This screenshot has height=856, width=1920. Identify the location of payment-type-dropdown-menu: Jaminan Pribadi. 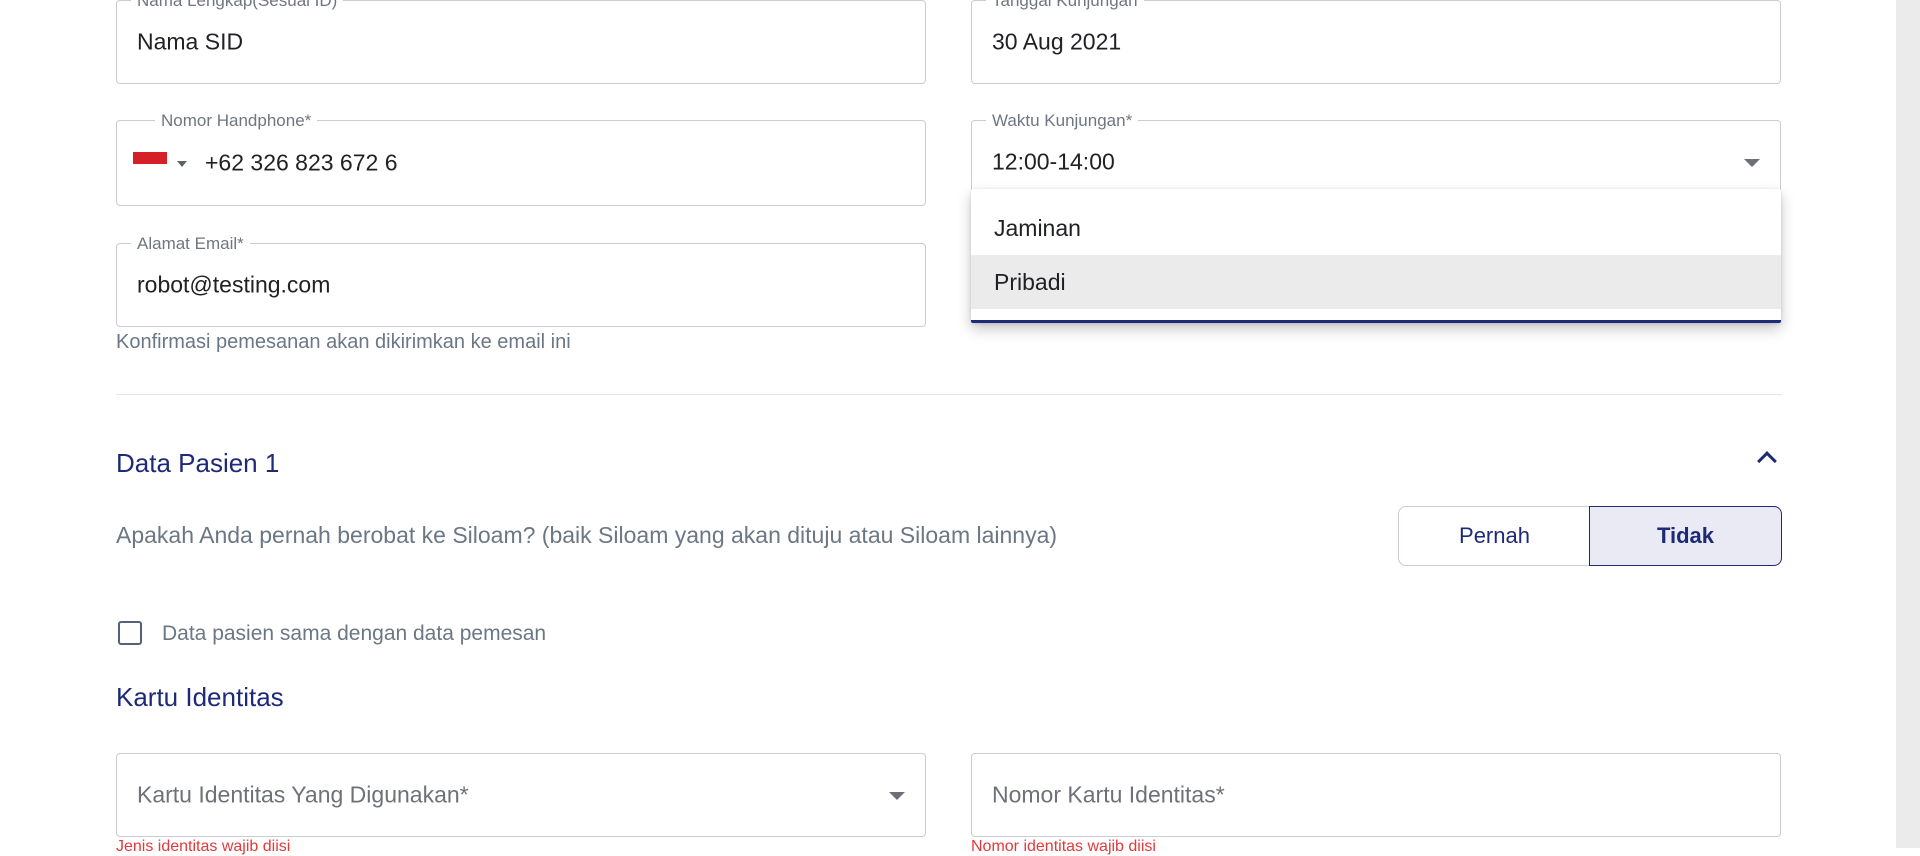
(1376, 256).